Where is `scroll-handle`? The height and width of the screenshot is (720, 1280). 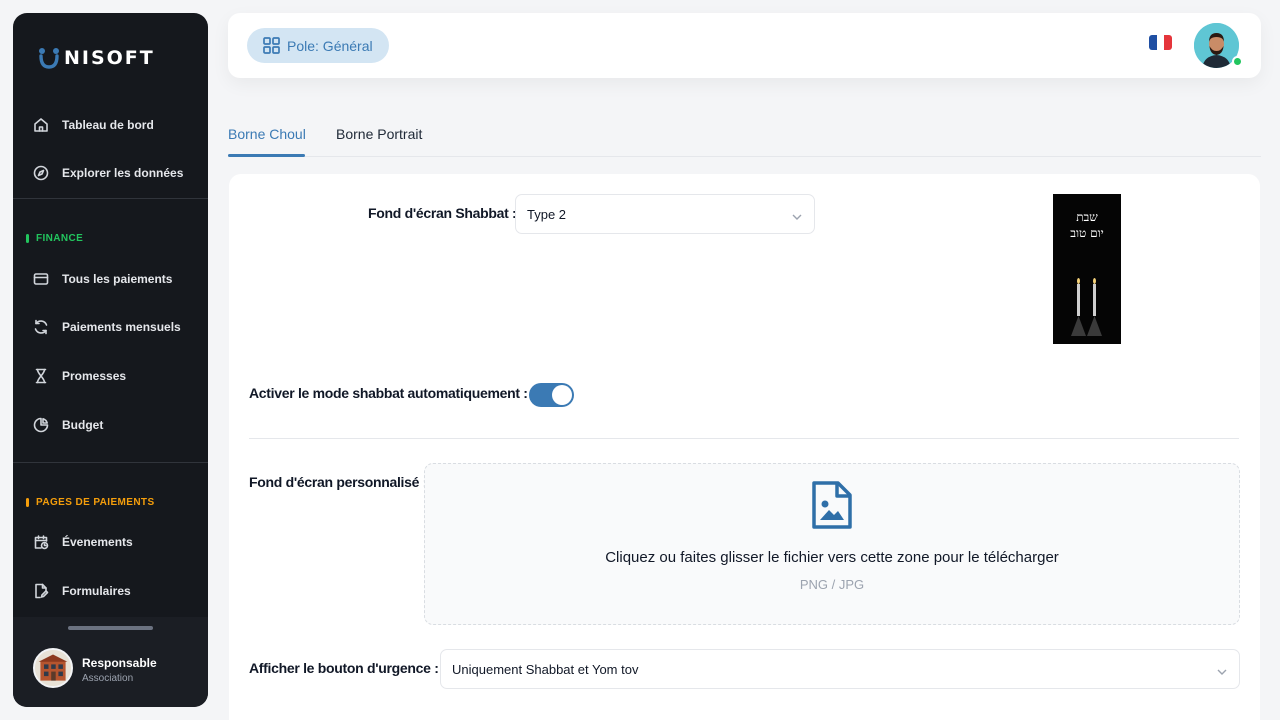
scroll-handle is located at coordinates (110, 628).